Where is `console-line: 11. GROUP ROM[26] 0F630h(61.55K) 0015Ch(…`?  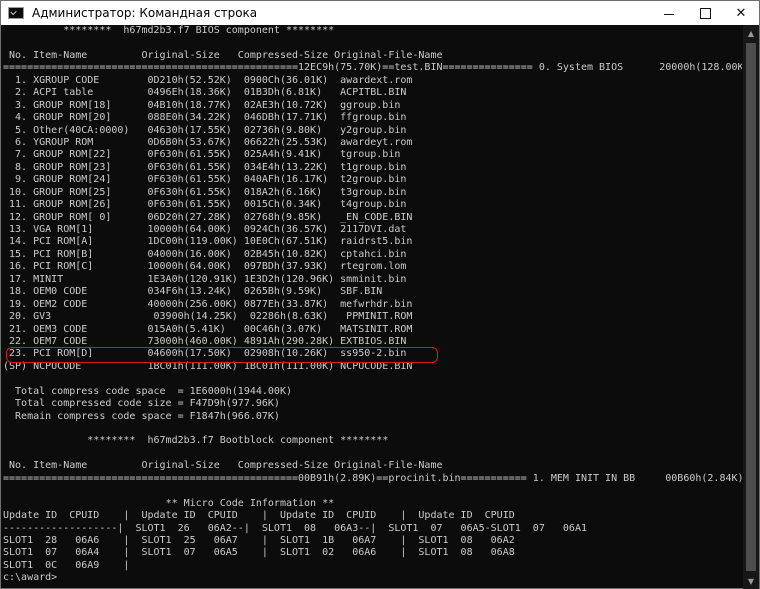 console-line: 11. GROUP ROM[26] 0F630h(61.55K) 0015Ch(… is located at coordinates (205, 205).